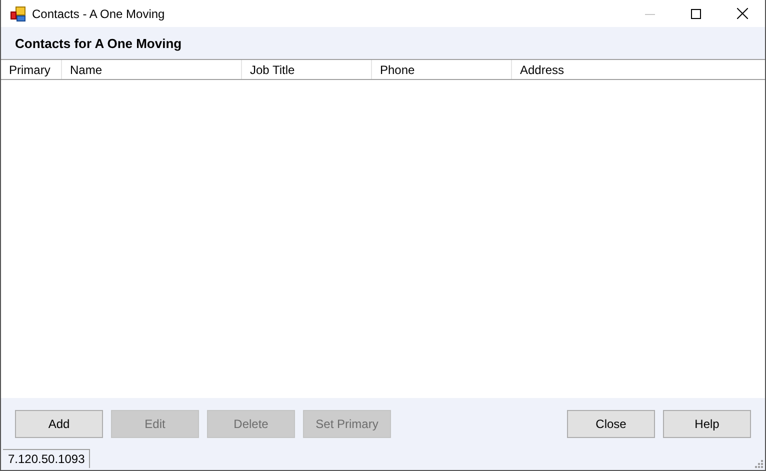  What do you see at coordinates (758, 463) in the screenshot?
I see `resize-grip-icon` at bounding box center [758, 463].